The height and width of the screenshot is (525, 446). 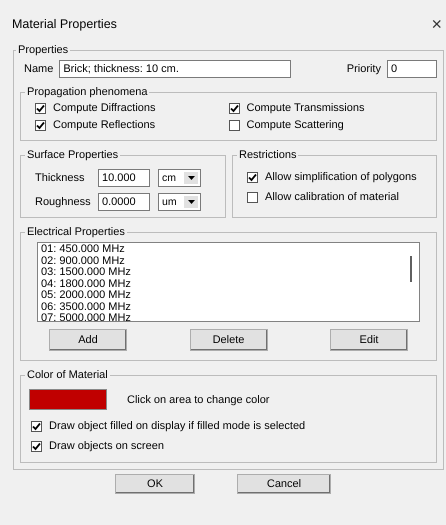 I want to click on priority-label: Priority, so click(x=363, y=69).